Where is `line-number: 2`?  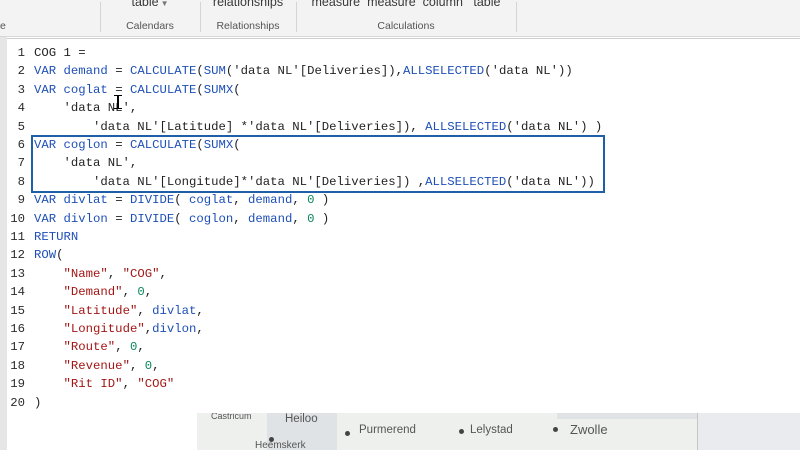
line-number: 2 is located at coordinates (21, 71).